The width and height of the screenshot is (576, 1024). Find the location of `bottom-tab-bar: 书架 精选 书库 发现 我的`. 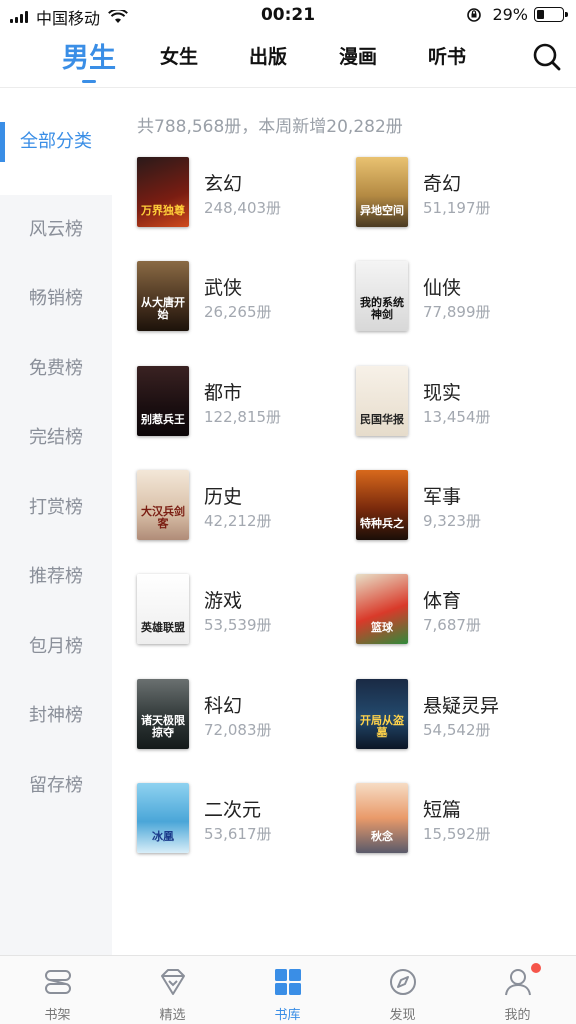

bottom-tab-bar: 书架 精选 书库 发现 我的 is located at coordinates (288, 989).